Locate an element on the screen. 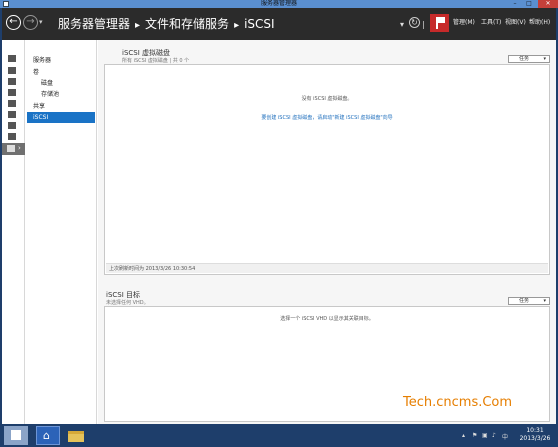 This screenshot has height=447, width=558. menu-manage: 管理(M) is located at coordinates (464, 23).